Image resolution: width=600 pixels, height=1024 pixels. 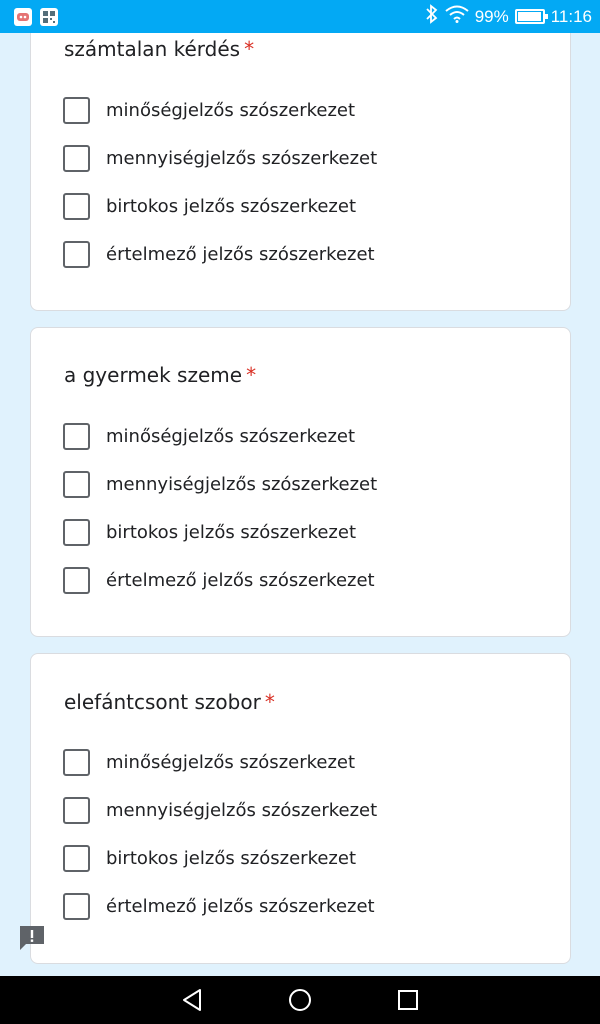 I want to click on battery-icon, so click(x=531, y=16).